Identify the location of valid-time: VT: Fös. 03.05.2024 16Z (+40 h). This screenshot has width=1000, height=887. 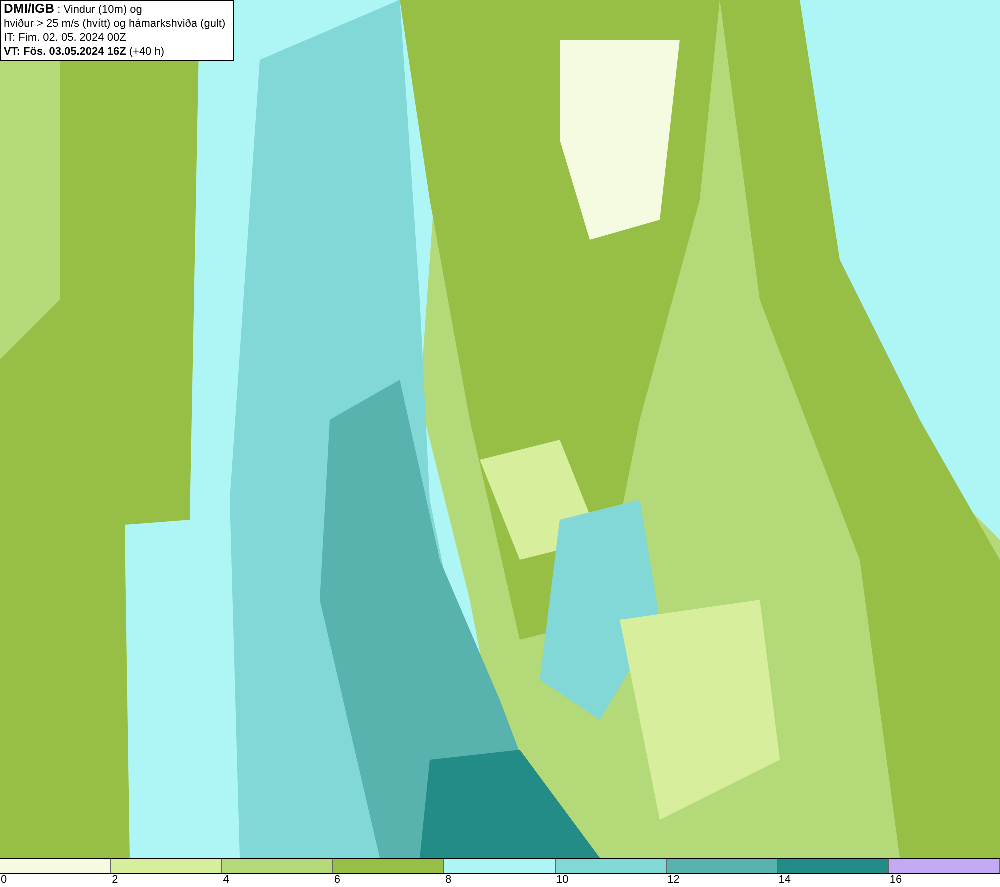
(85, 52).